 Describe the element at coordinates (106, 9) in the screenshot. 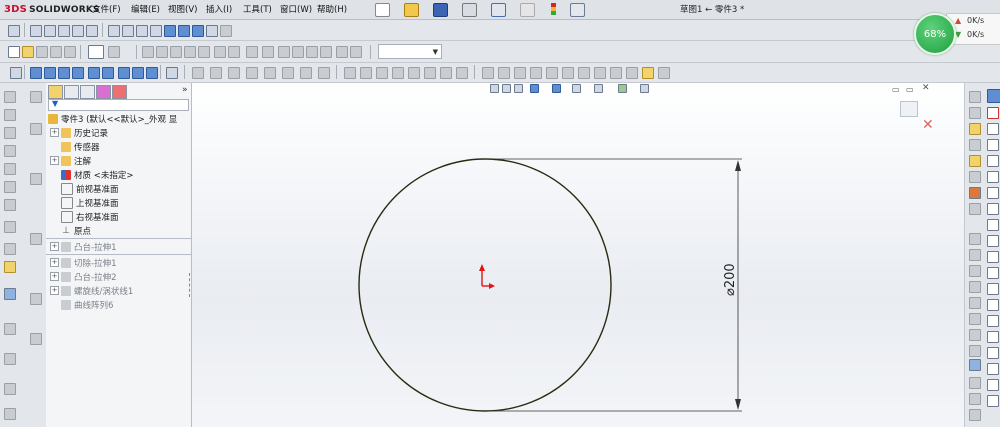

I see `menu-file: 文件(F)` at that location.